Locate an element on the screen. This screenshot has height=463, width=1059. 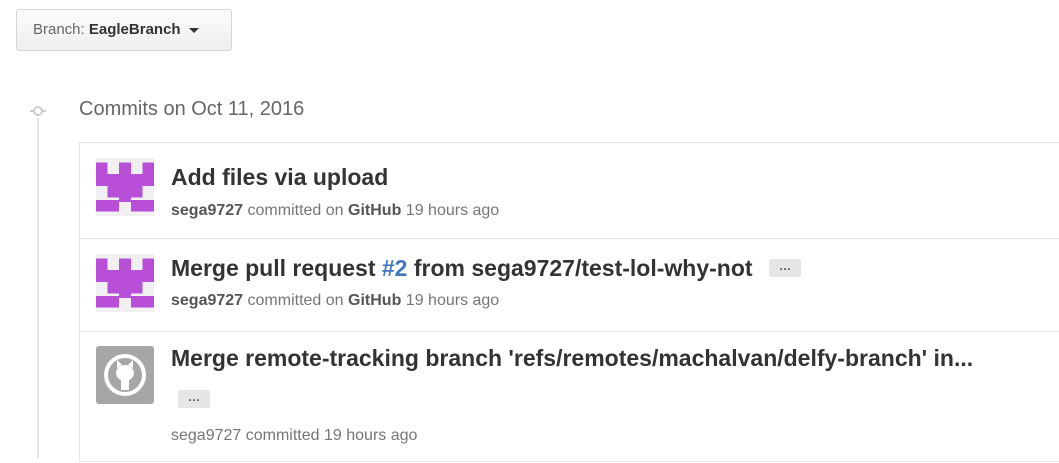
branch-select-button: Branch: EagleBranch is located at coordinates (124, 30).